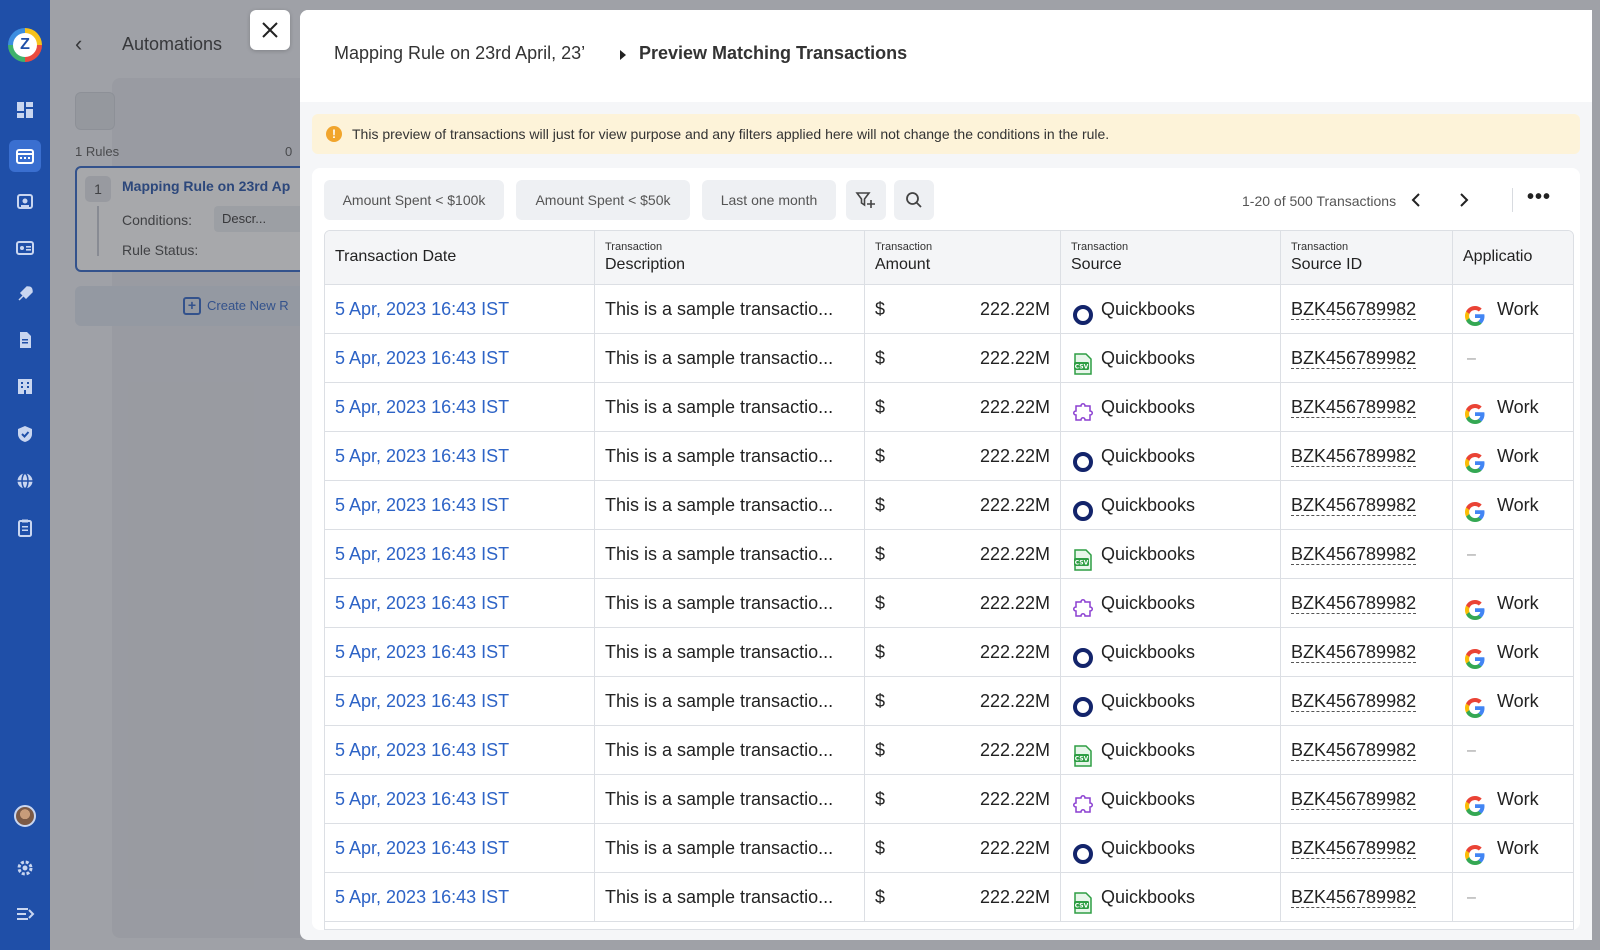 The image size is (1600, 950). Describe the element at coordinates (25, 914) in the screenshot. I see `collapse-menu-icon` at that location.